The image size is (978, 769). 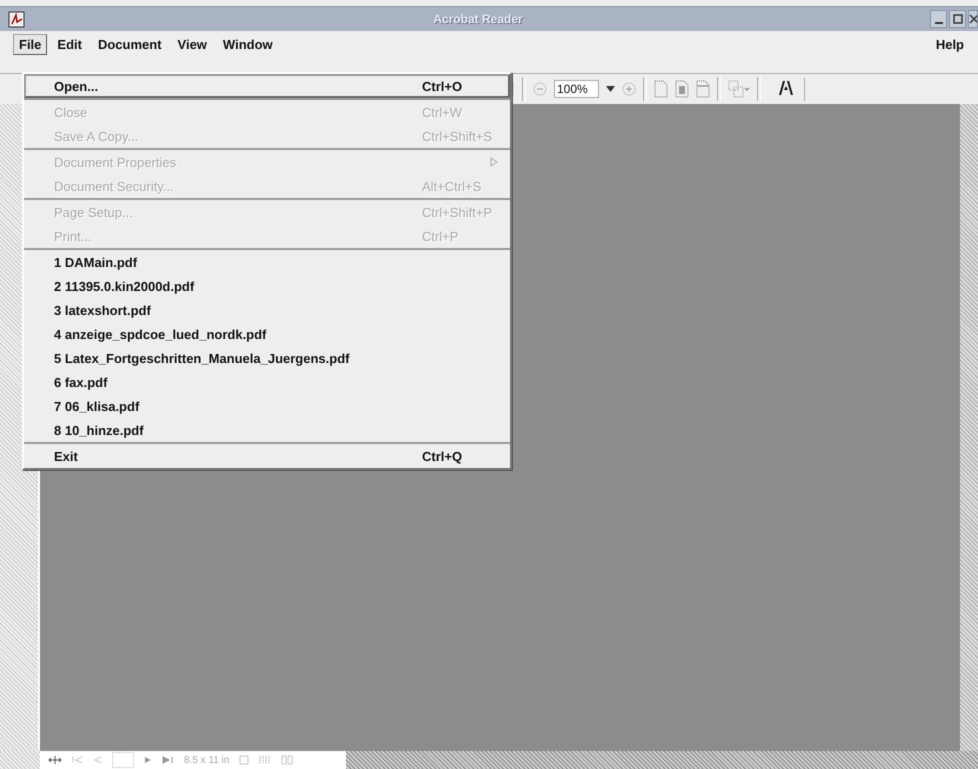 I want to click on close-button, so click(x=973, y=19).